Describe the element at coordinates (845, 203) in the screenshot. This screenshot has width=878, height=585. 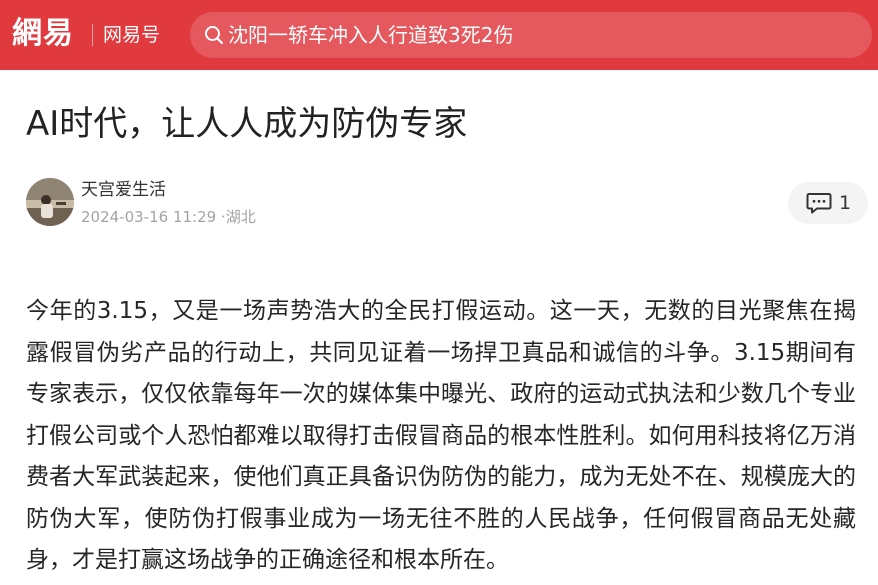
I see `comment-count: 1` at that location.